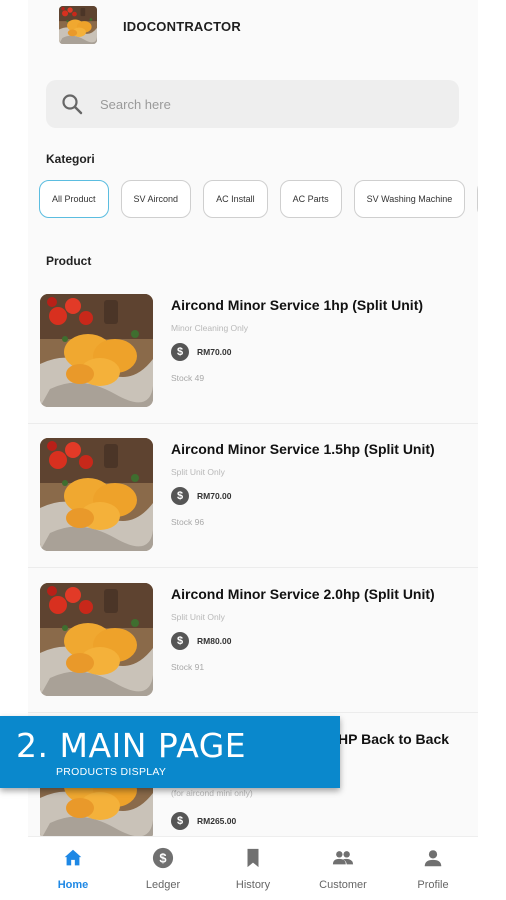 The image size is (506, 900). I want to click on nav-label-home: Home, so click(73, 885).